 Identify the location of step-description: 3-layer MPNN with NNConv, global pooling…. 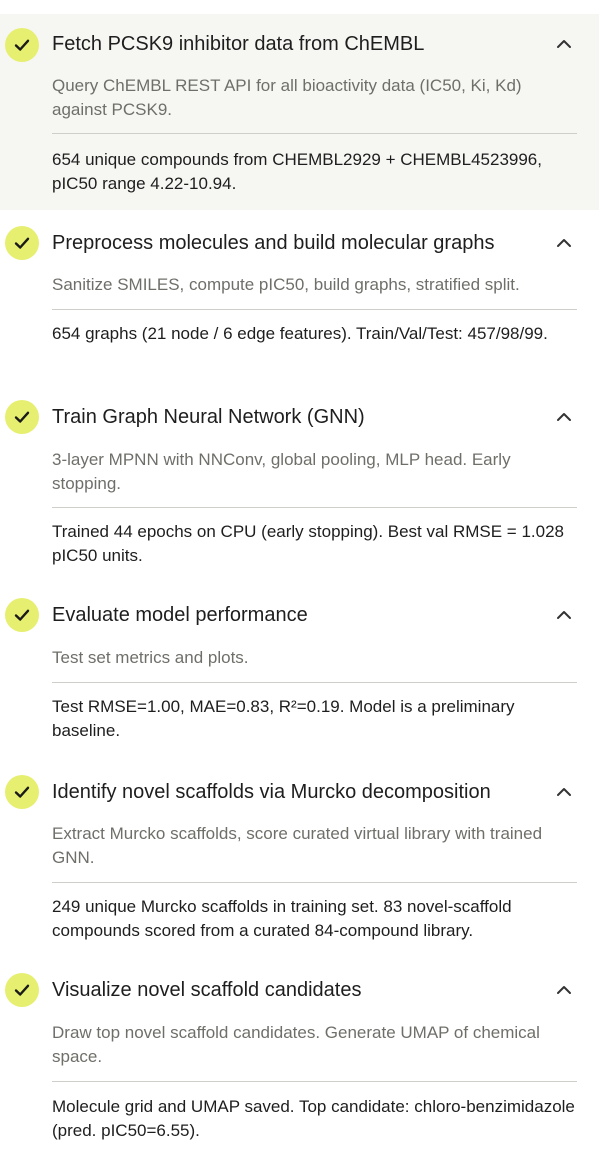
(281, 471).